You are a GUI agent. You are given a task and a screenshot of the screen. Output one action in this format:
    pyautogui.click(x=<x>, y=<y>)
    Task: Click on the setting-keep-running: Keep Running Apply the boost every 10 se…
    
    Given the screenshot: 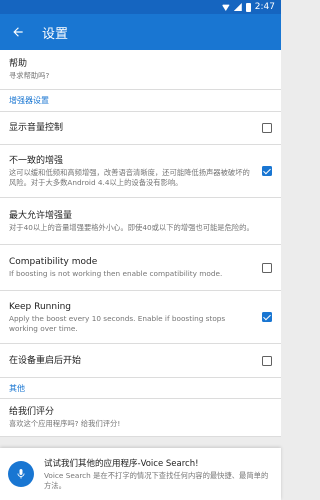 What is the action you would take?
    pyautogui.click(x=140, y=317)
    